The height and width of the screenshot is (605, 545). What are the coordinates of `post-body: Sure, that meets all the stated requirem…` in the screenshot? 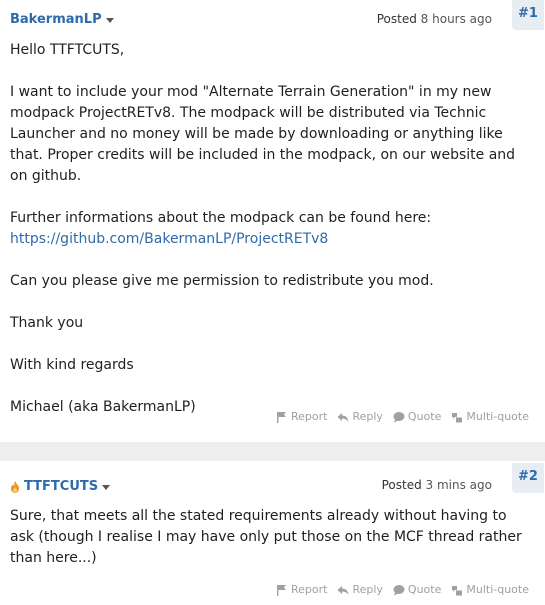 It's located at (267, 537).